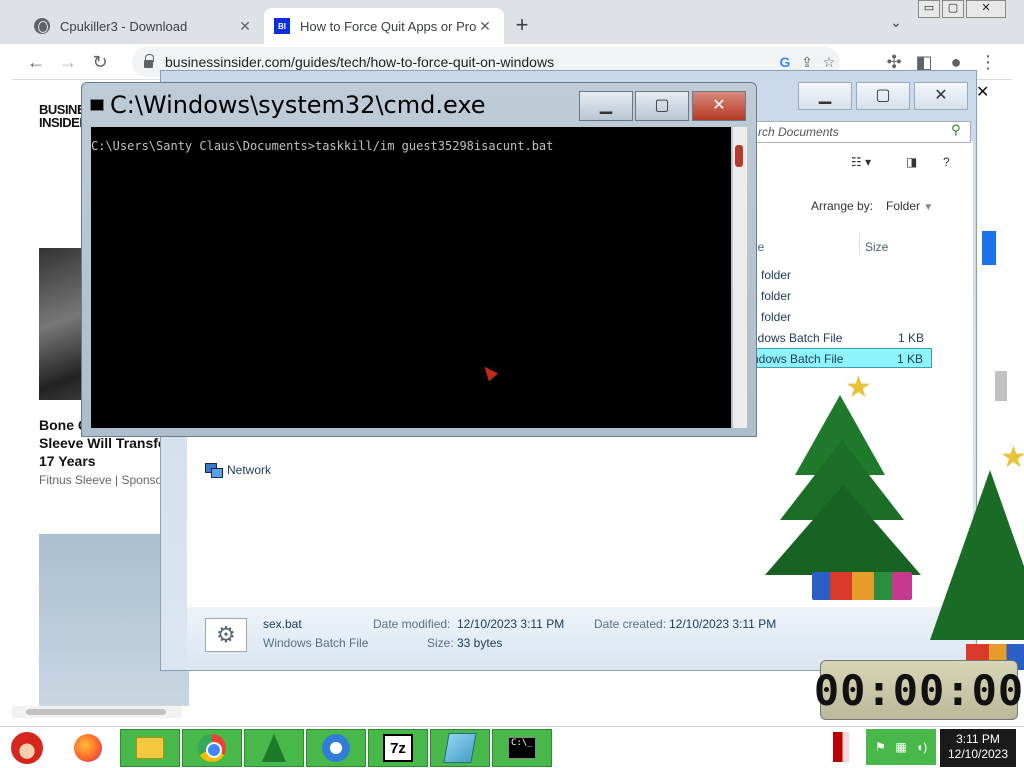 Image resolution: width=1024 pixels, height=768 pixels. I want to click on new-tab-button: +, so click(522, 26).